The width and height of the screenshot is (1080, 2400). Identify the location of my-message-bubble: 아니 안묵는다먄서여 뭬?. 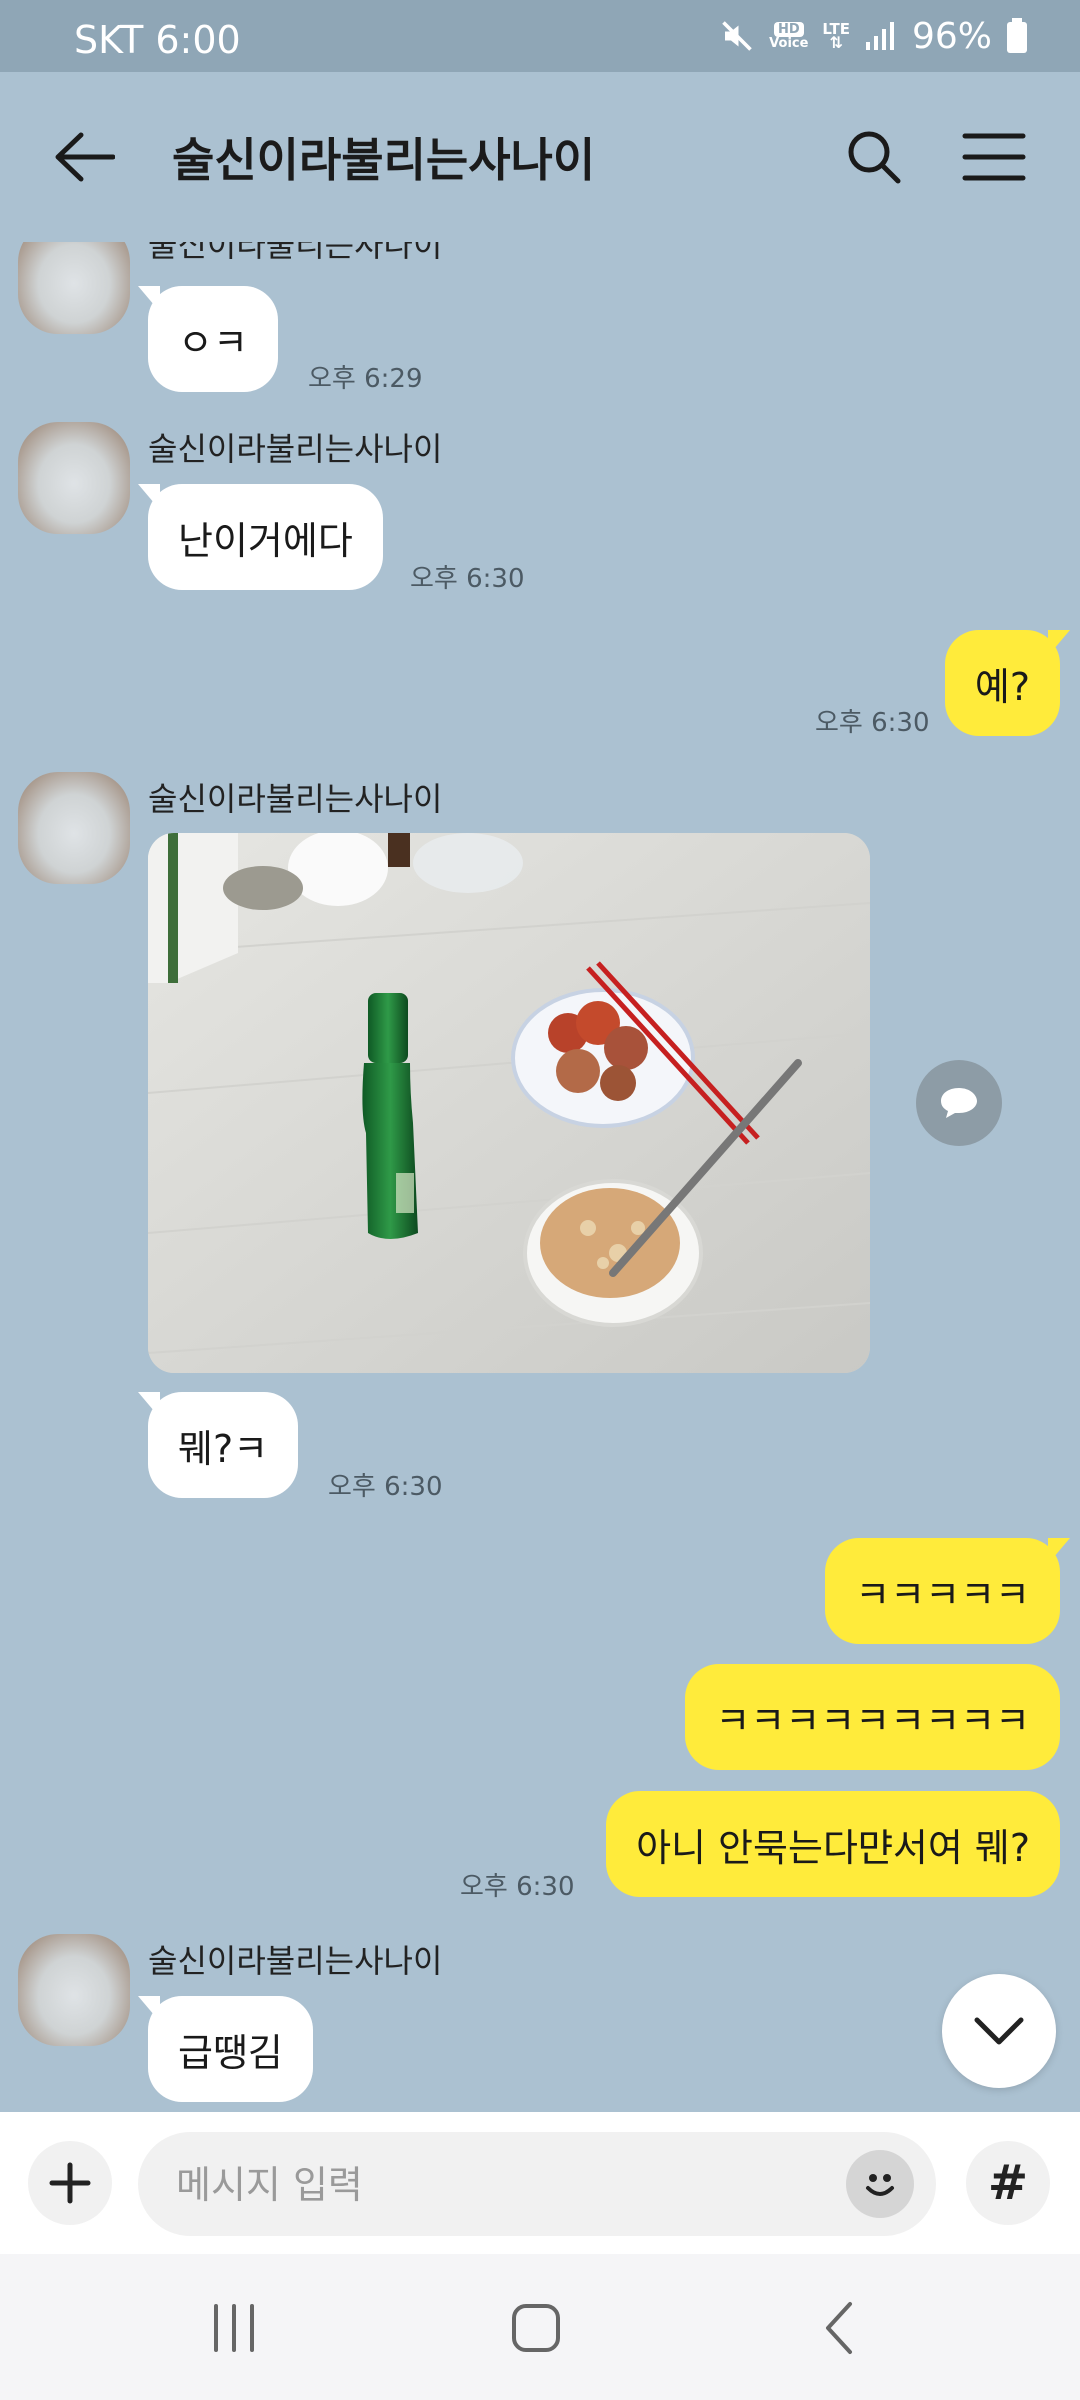
(833, 1844).